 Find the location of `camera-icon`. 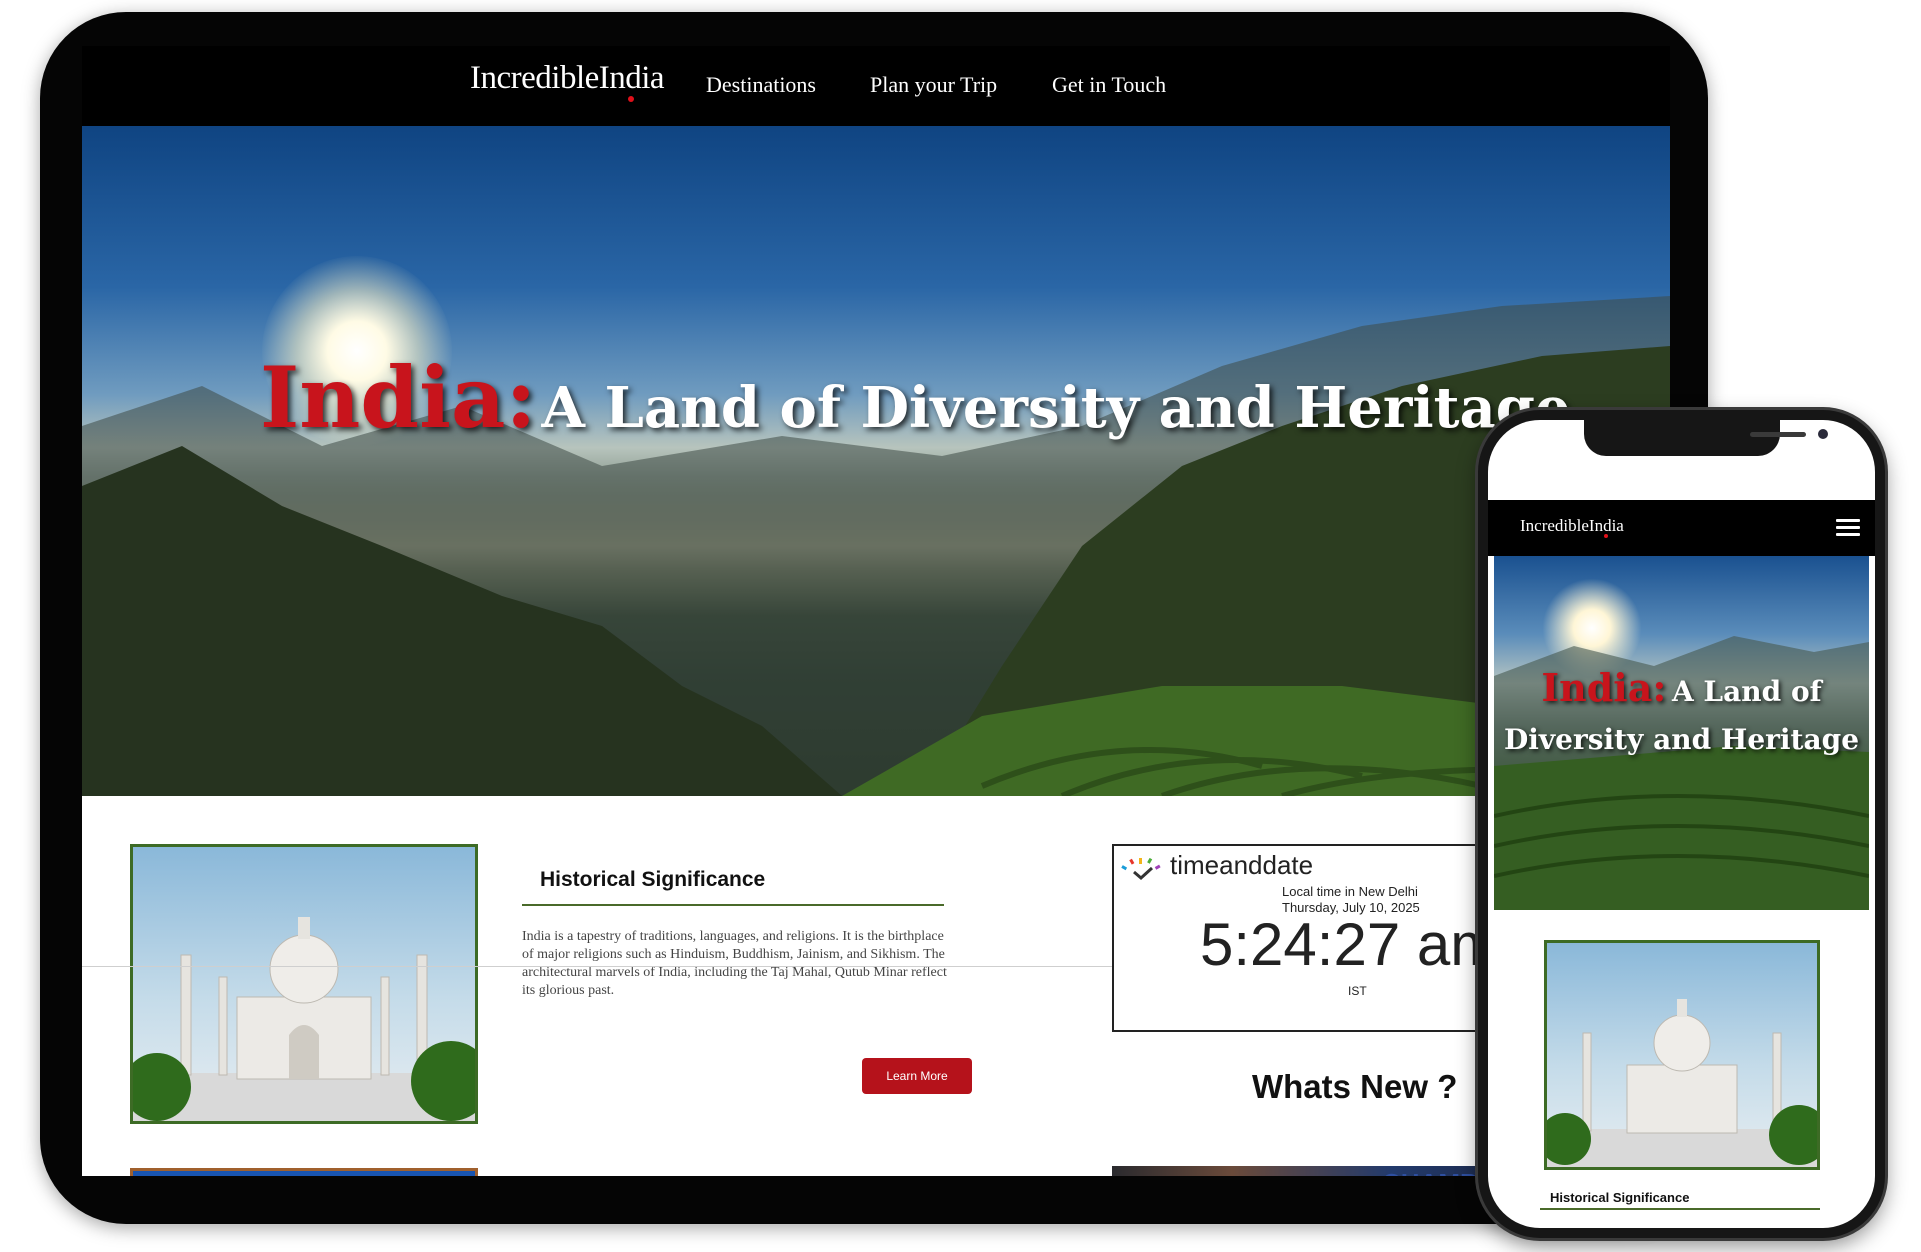

camera-icon is located at coordinates (1823, 434).